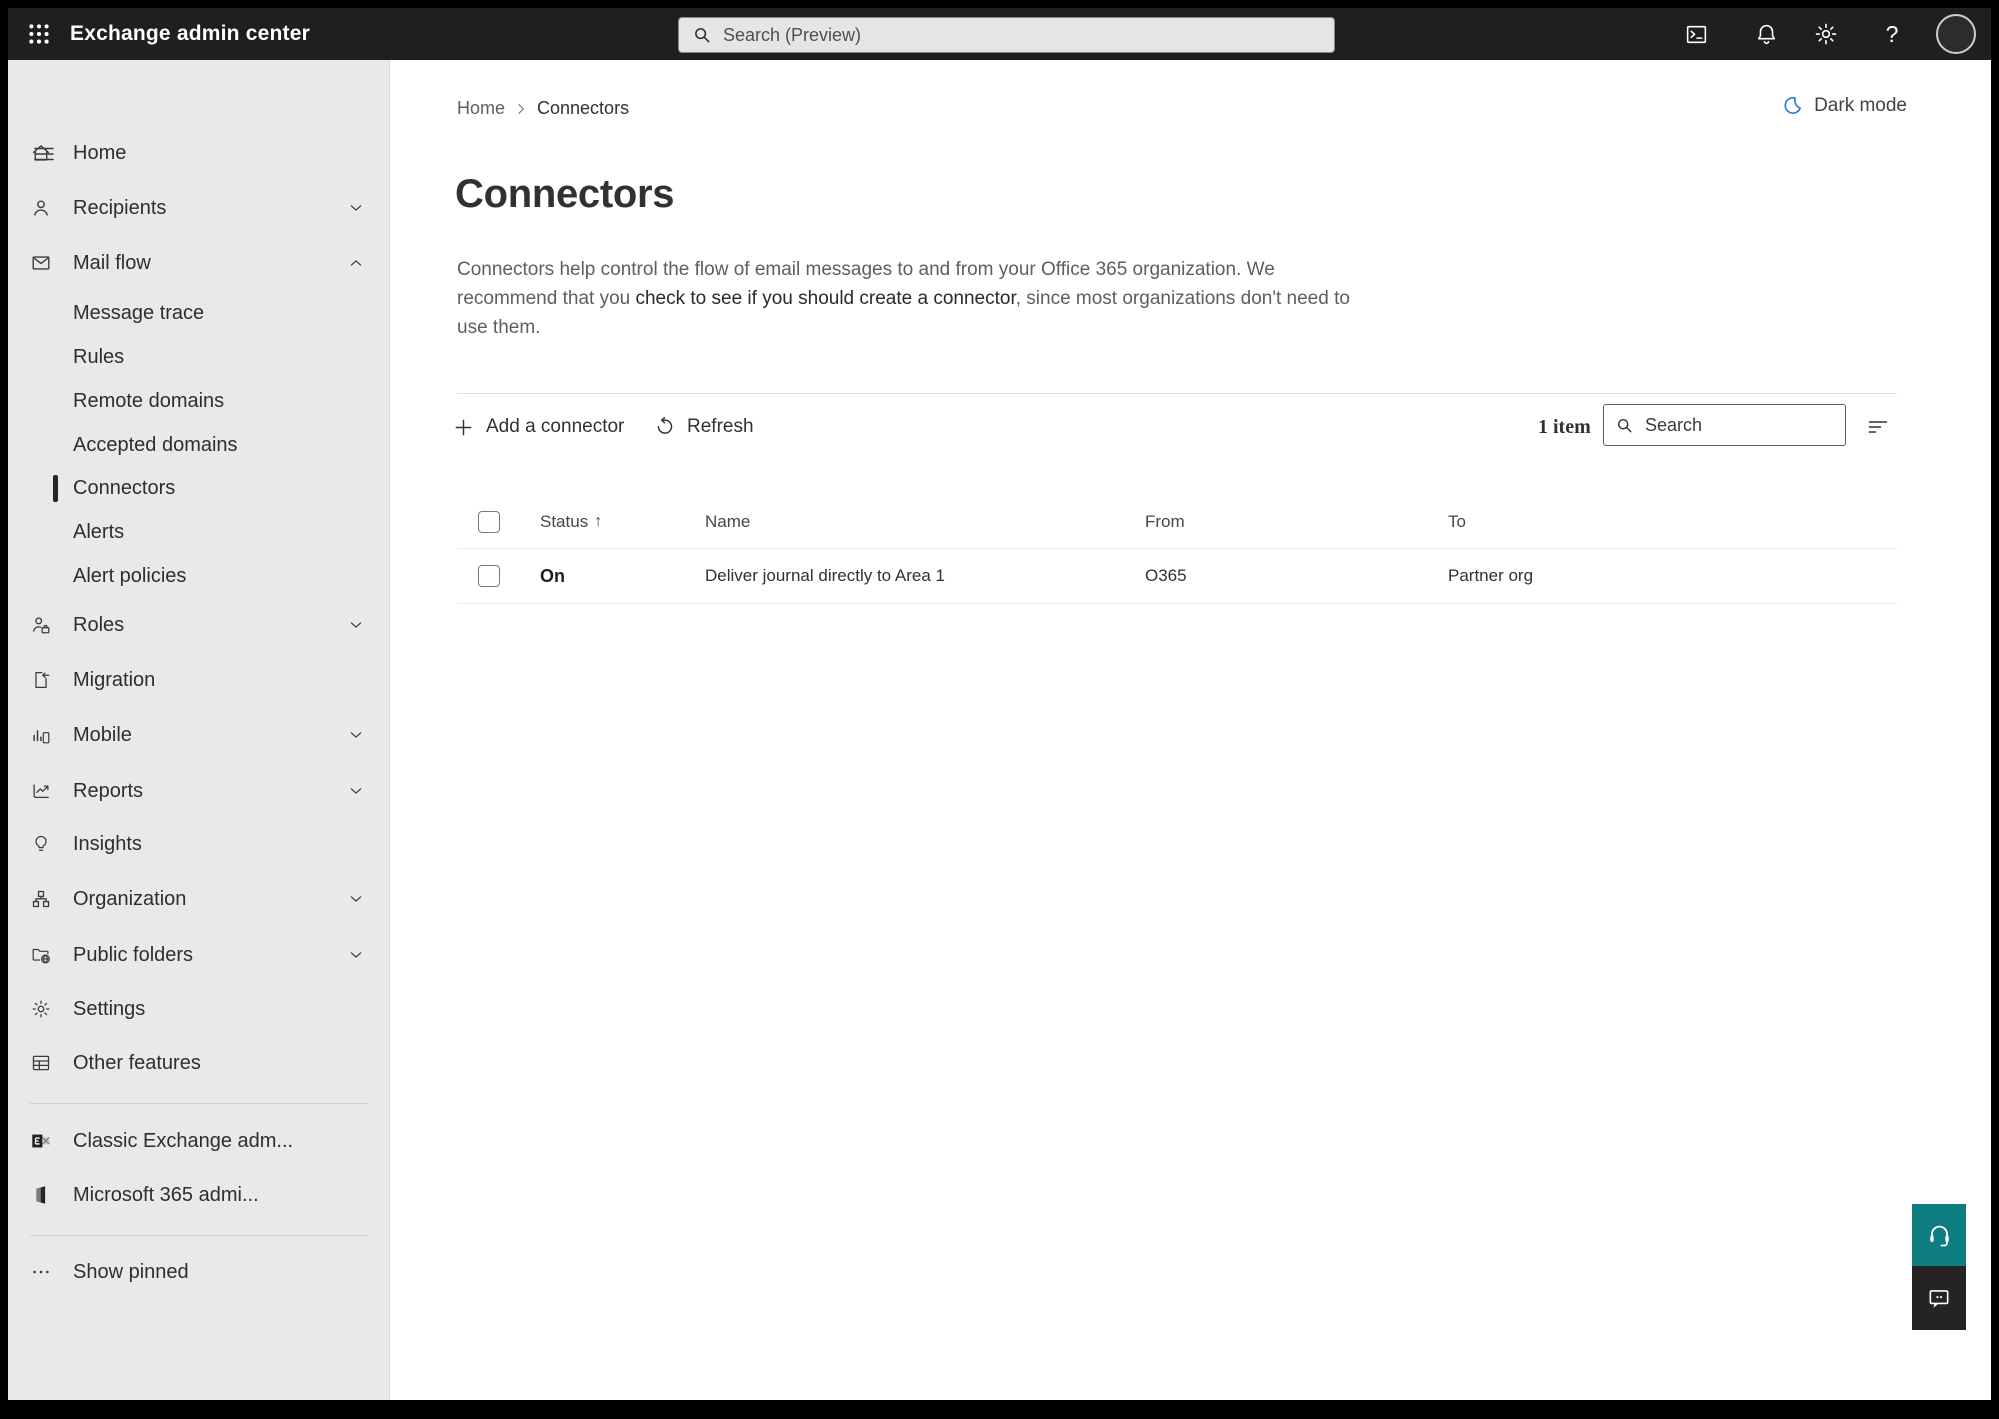 The image size is (1999, 1419). I want to click on terminal-icon, so click(1696, 34).